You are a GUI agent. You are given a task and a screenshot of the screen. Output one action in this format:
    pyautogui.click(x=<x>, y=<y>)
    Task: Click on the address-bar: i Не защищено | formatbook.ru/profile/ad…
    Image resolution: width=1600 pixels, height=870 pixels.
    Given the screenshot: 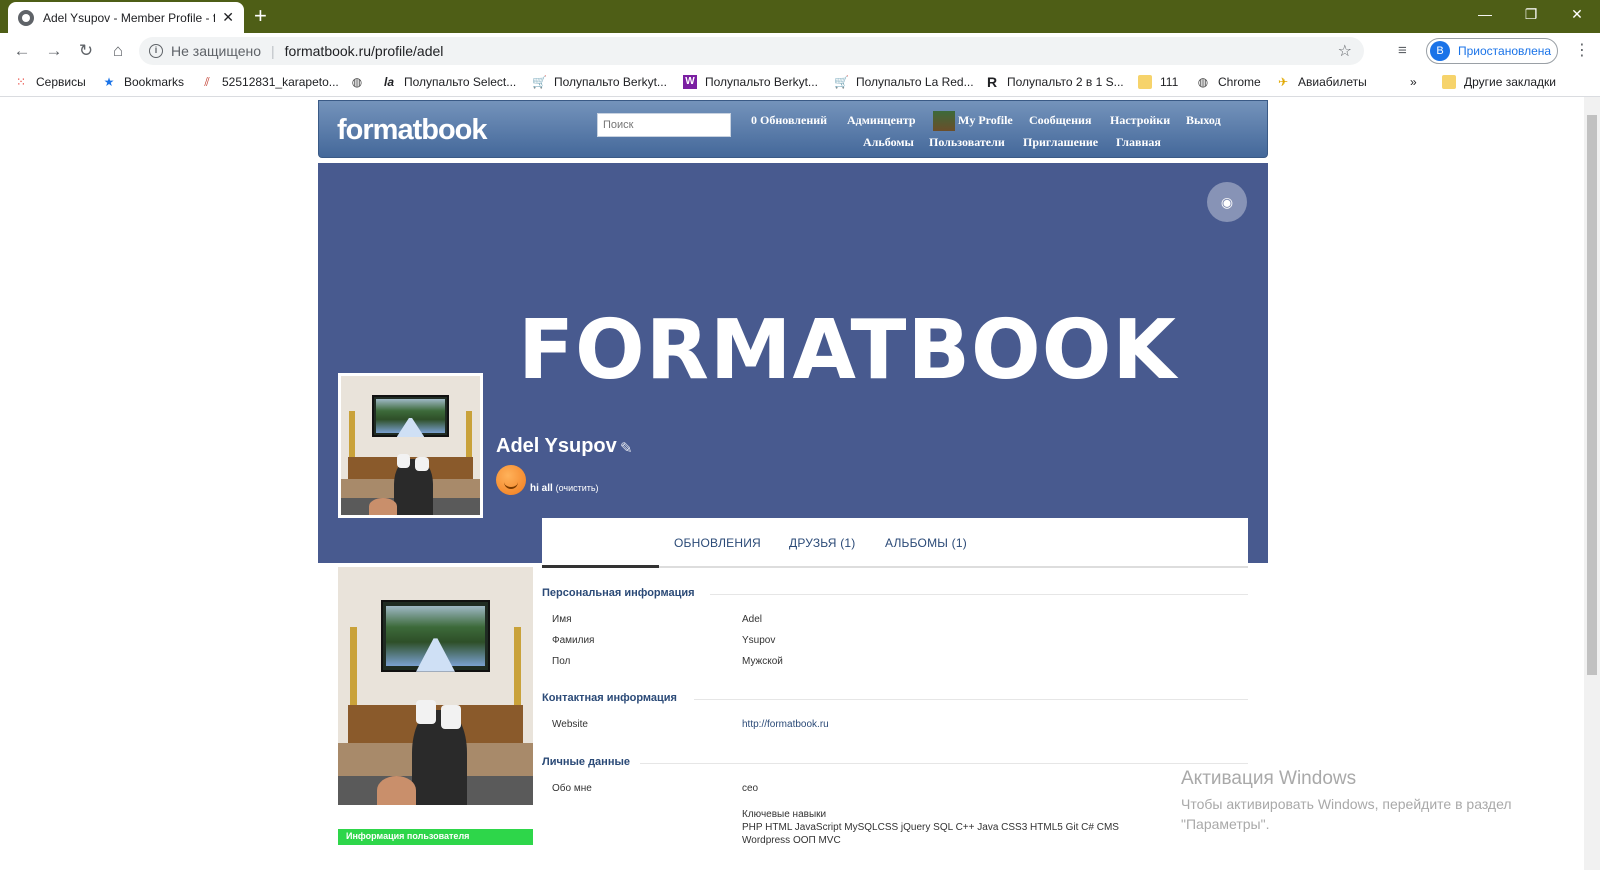 What is the action you would take?
    pyautogui.click(x=751, y=51)
    